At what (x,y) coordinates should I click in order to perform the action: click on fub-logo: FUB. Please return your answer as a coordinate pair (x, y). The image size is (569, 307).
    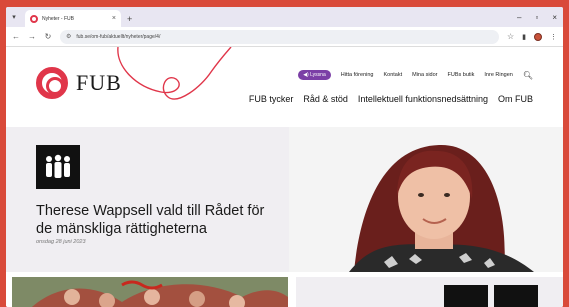
    Looking at the image, I should click on (79, 83).